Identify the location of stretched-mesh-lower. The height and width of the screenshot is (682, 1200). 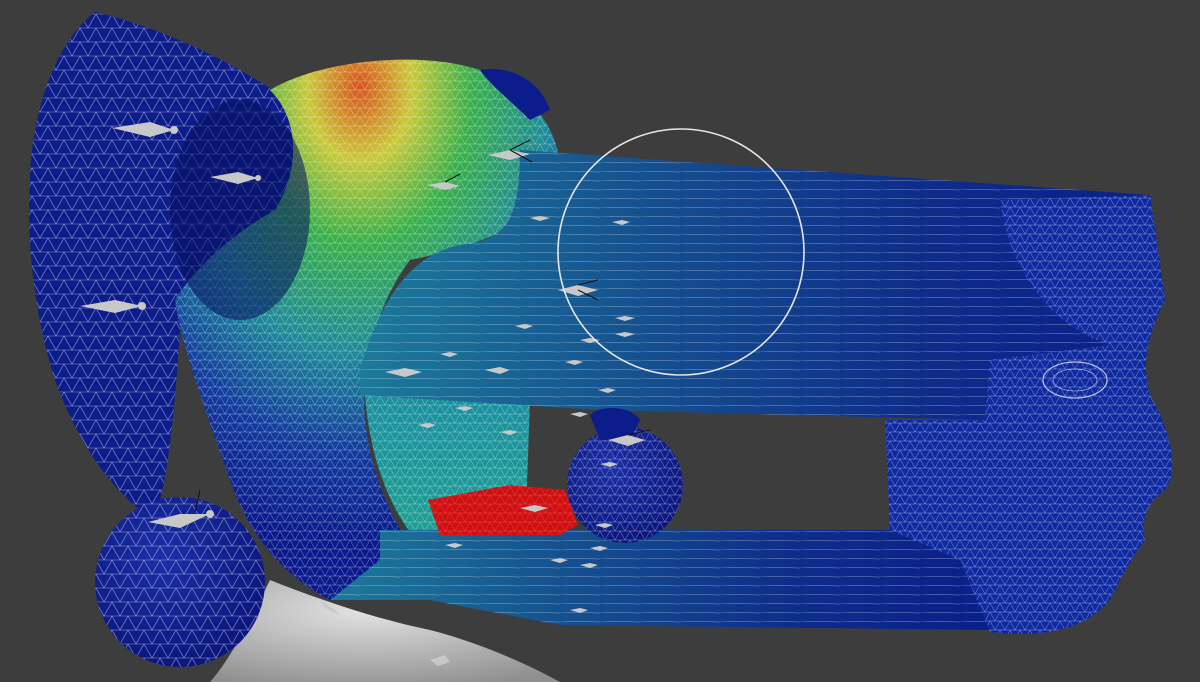
(665, 580).